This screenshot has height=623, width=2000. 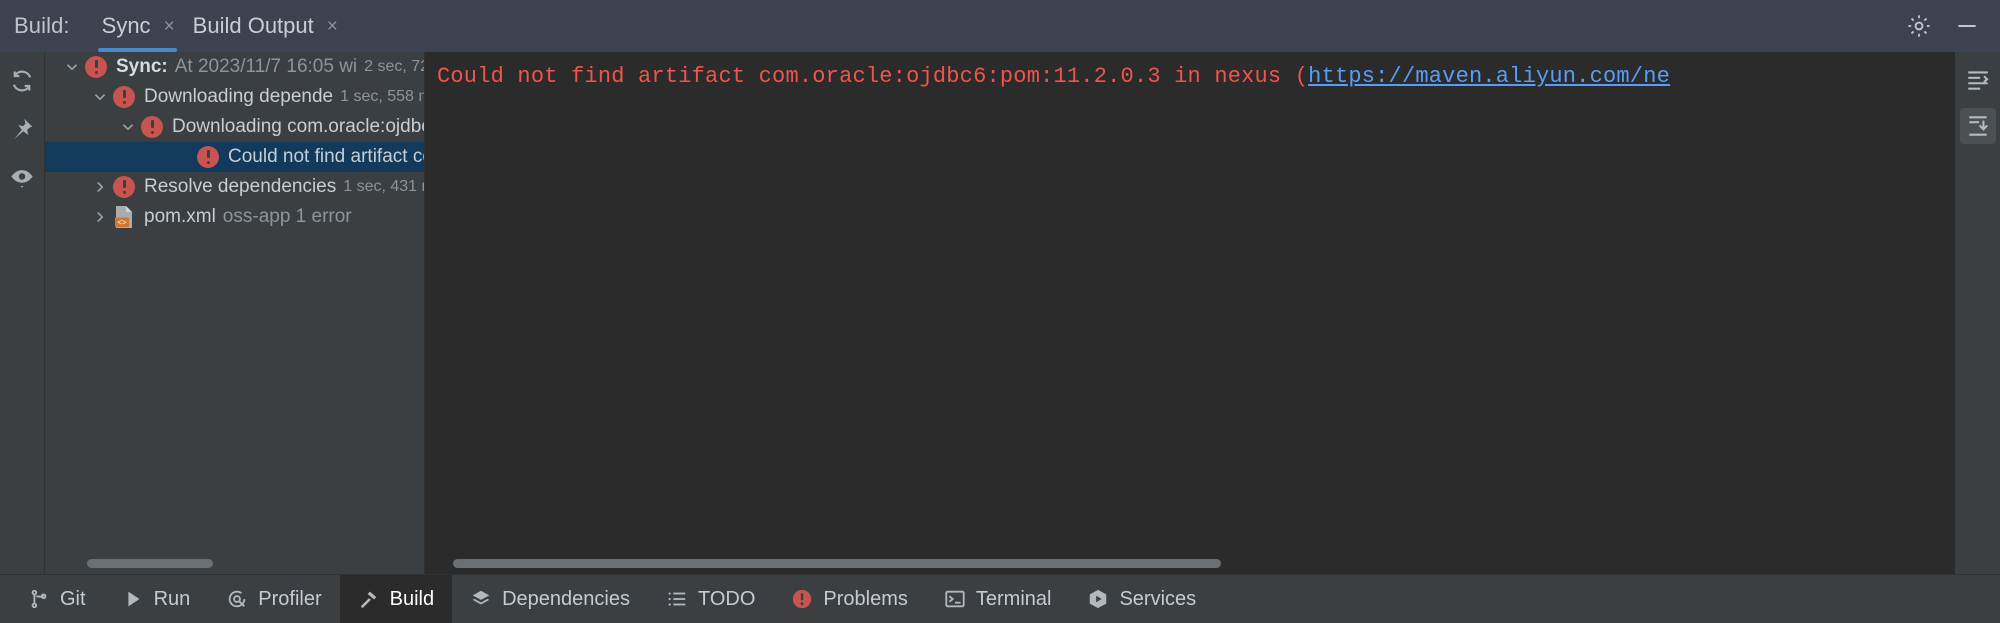 I want to click on status-item-label: Build, so click(x=412, y=598).